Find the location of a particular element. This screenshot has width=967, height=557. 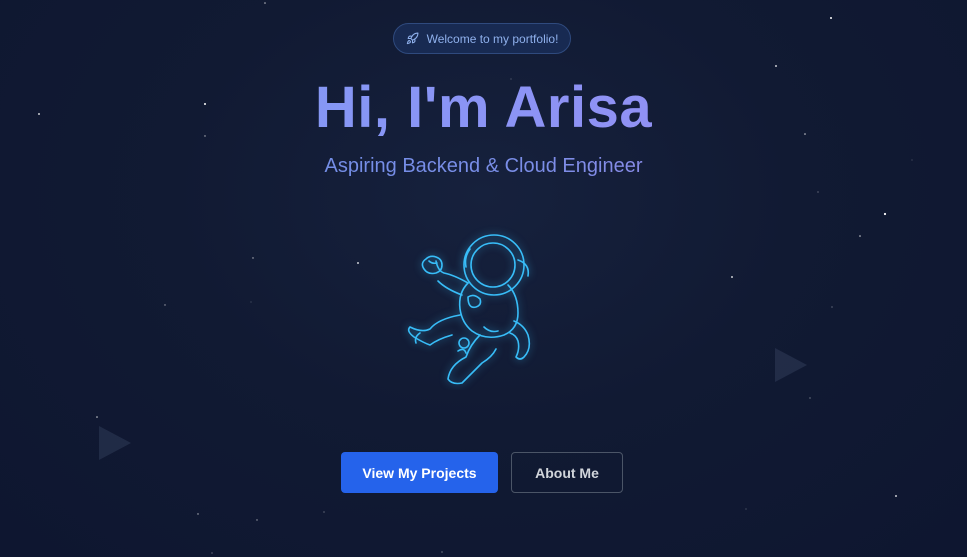

welcome-badge: Welcome to my portfolio! is located at coordinates (482, 38).